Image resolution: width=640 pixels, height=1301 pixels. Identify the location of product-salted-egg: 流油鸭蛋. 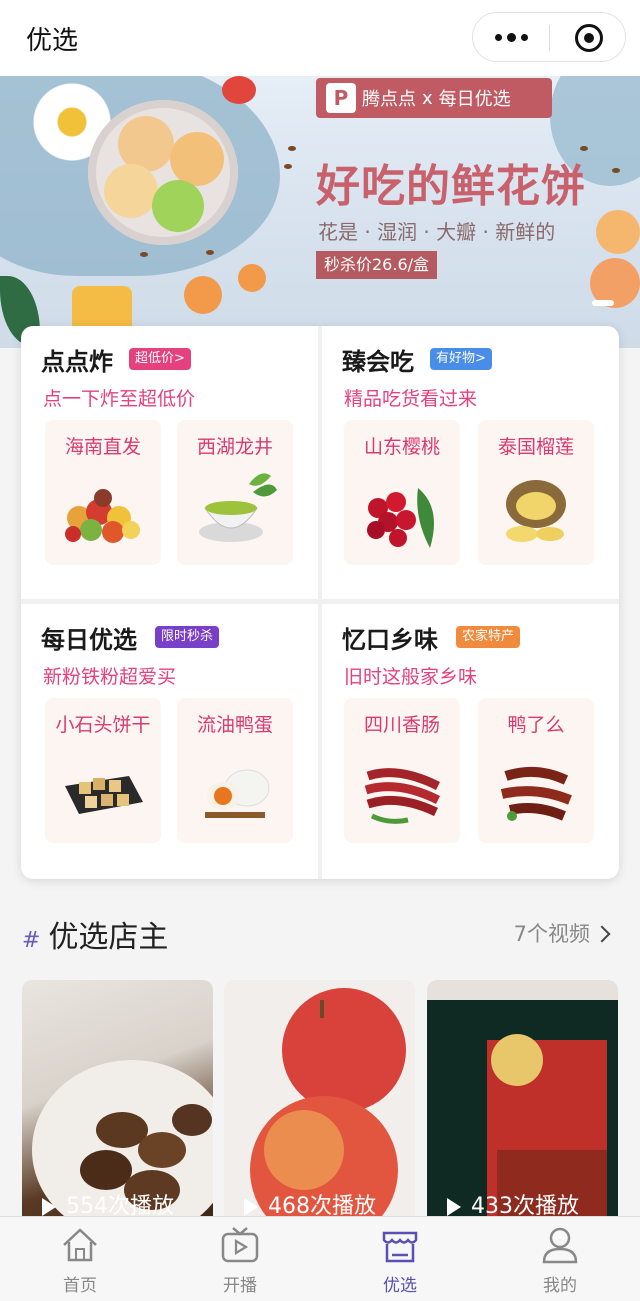
(235, 770).